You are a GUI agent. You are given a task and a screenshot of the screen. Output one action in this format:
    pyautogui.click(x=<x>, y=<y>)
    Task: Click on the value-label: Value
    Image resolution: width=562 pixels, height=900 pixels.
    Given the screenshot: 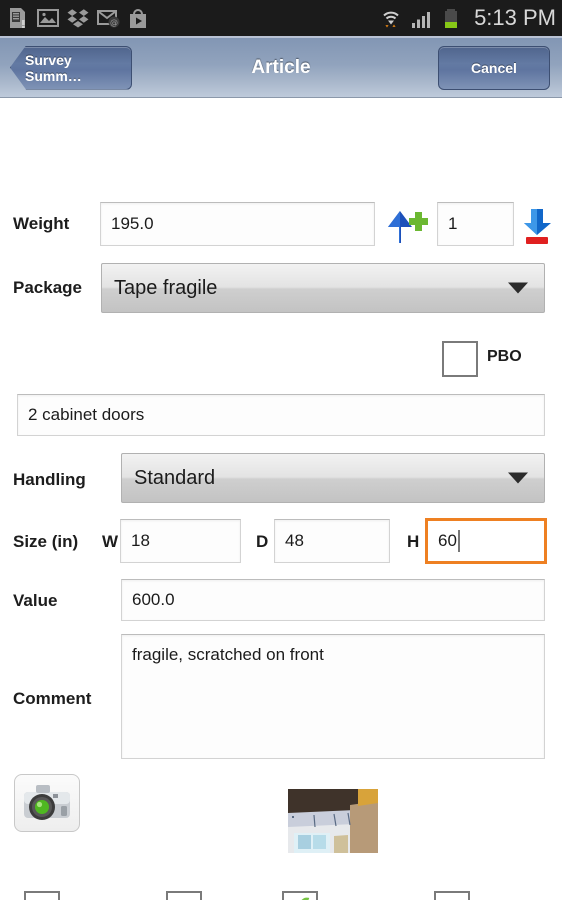 What is the action you would take?
    pyautogui.click(x=35, y=600)
    